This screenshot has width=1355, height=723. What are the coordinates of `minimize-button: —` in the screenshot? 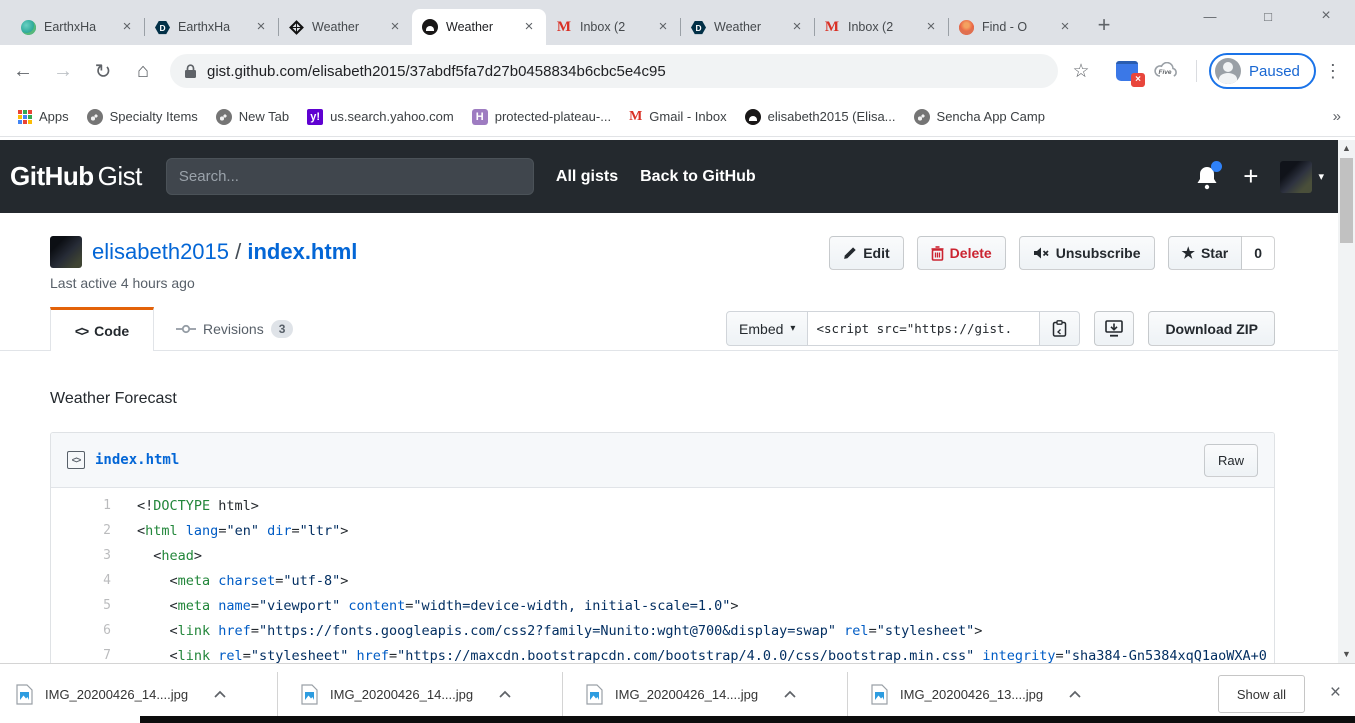 It's located at (1210, 16).